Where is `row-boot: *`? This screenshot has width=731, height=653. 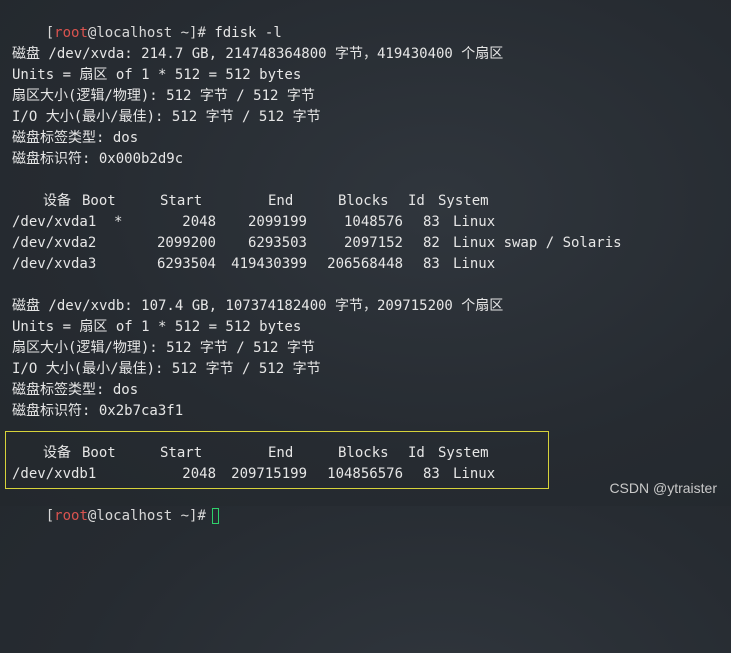
row-boot: * is located at coordinates (118, 222).